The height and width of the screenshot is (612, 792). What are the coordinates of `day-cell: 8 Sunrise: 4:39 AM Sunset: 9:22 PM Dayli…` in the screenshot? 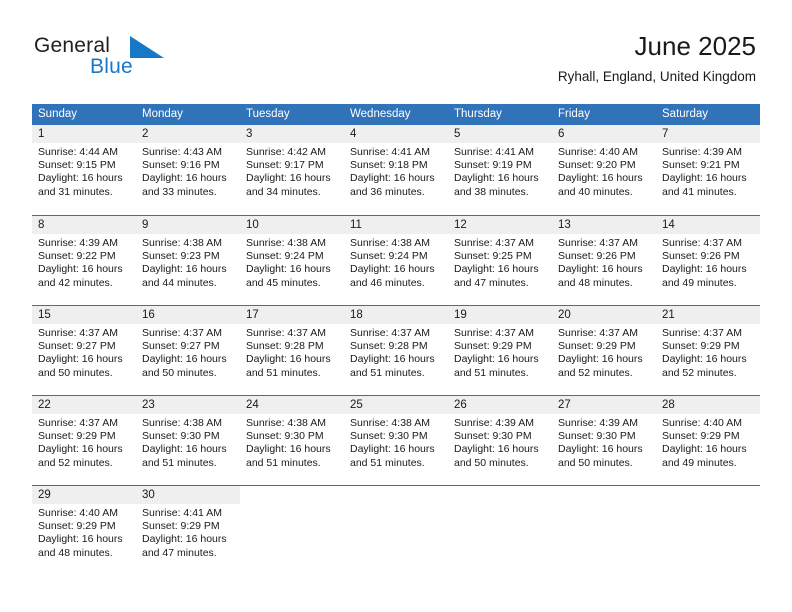 It's located at (84, 260).